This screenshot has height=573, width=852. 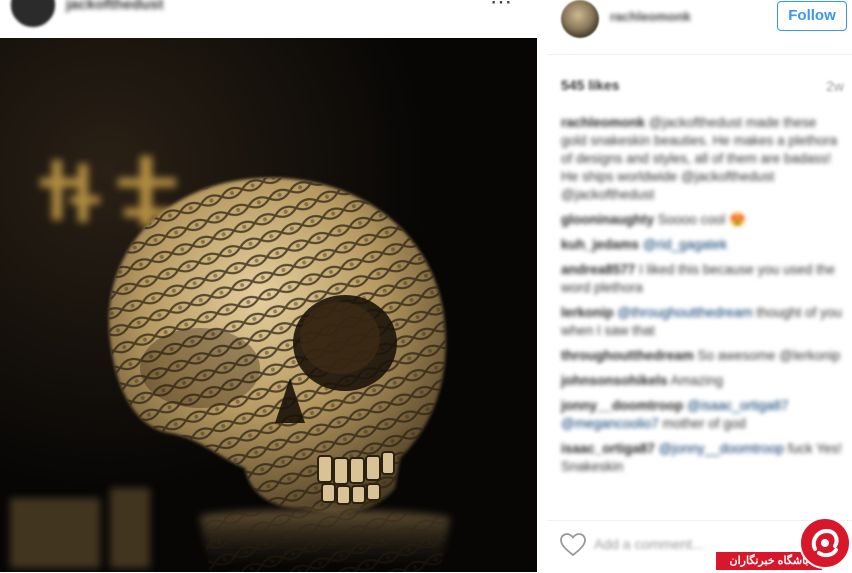 What do you see at coordinates (650, 16) in the screenshot?
I see `author-username: rachleomonk` at bounding box center [650, 16].